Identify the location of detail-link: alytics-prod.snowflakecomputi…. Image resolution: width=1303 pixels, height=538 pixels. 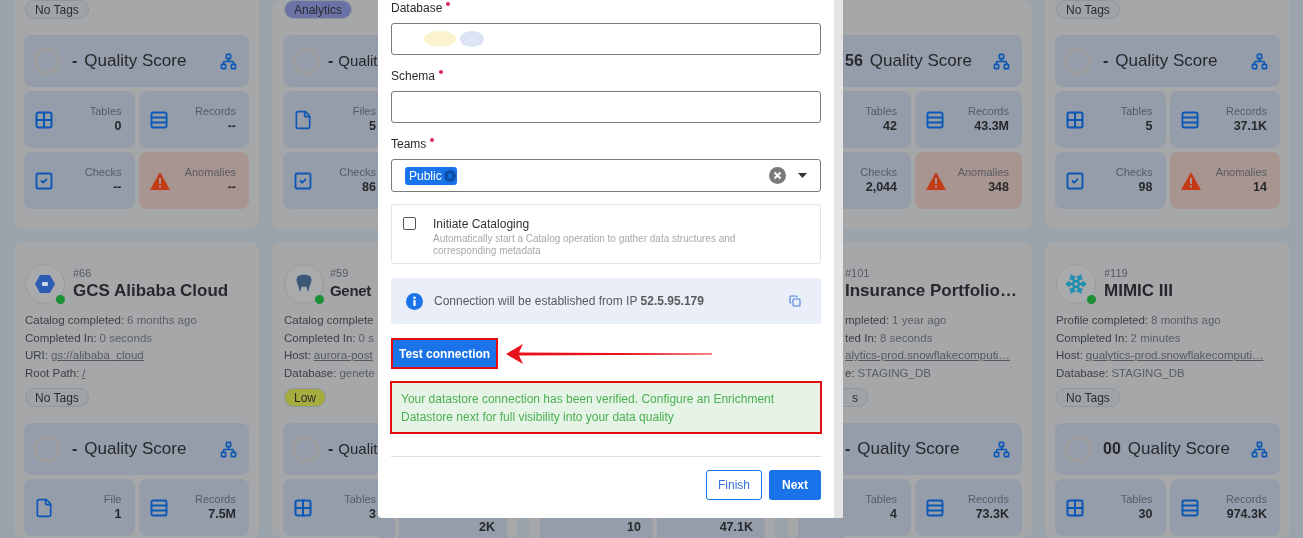
(927, 356).